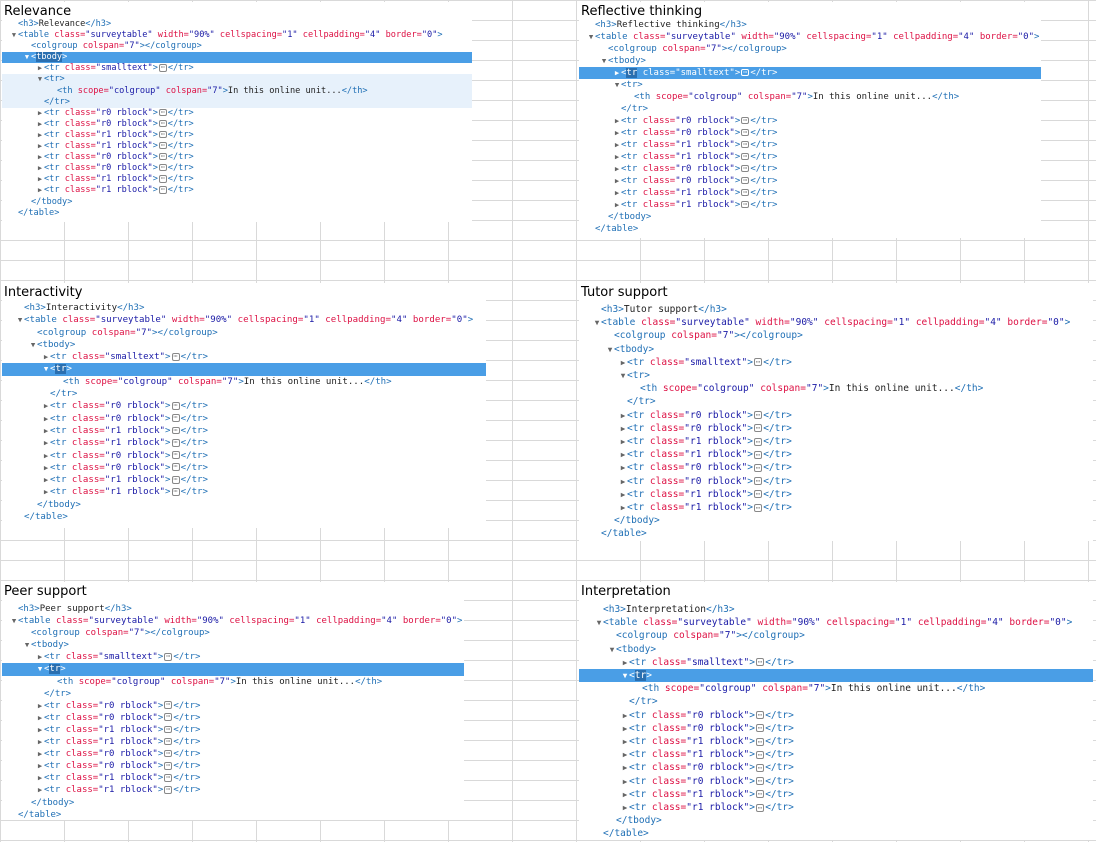 Image resolution: width=1096 pixels, height=842 pixels. Describe the element at coordinates (233, 657) in the screenshot. I see `tr-smalltext-node: ▶ <tr class="smalltext"> ⋯ </tr>` at that location.